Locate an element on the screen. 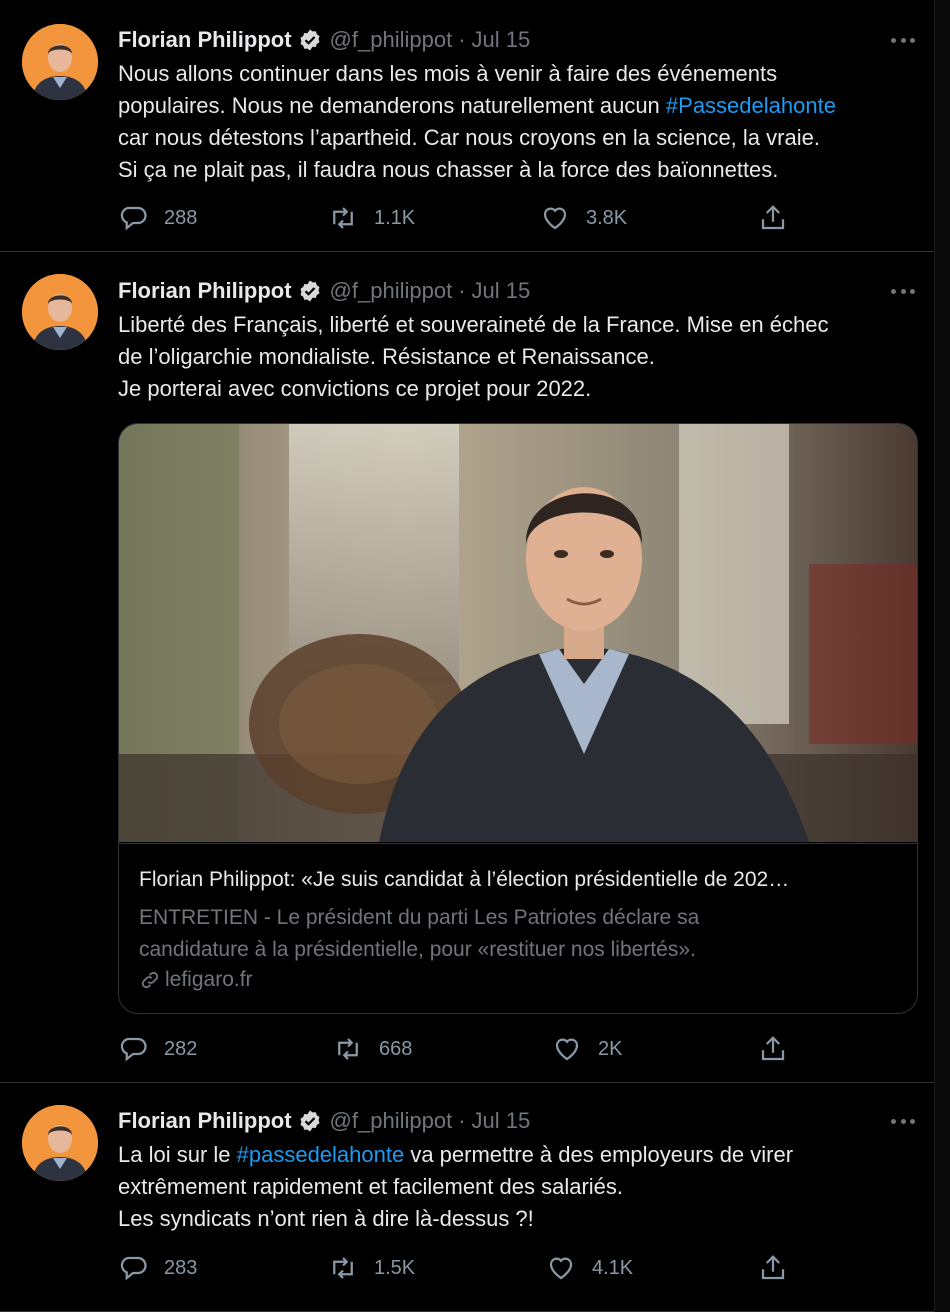 Image resolution: width=950 pixels, height=1312 pixels. retweet-count: 1.1K is located at coordinates (395, 217).